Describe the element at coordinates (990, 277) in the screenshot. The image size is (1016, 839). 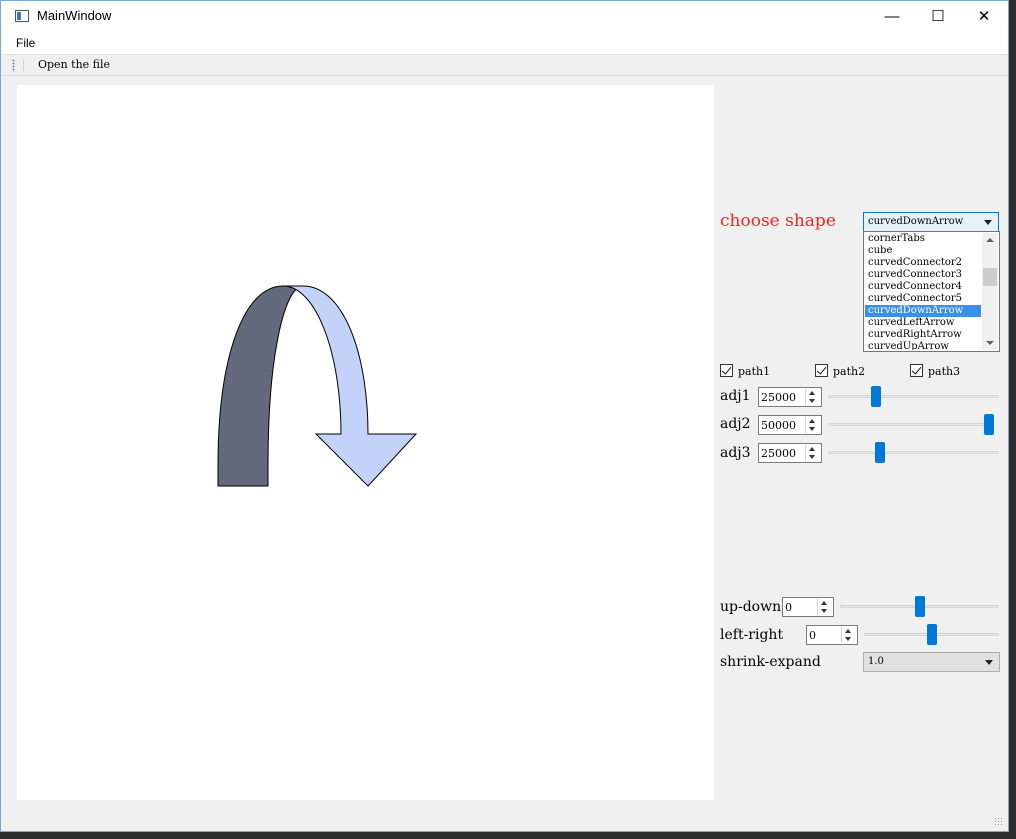
I see `scroll-thumb` at that location.